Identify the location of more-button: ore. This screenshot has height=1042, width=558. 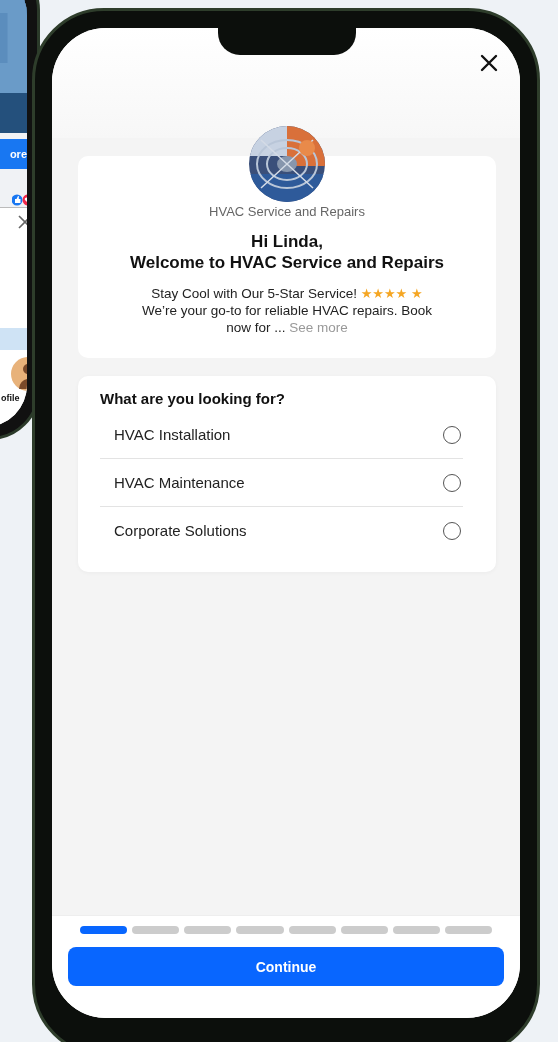
(13, 154).